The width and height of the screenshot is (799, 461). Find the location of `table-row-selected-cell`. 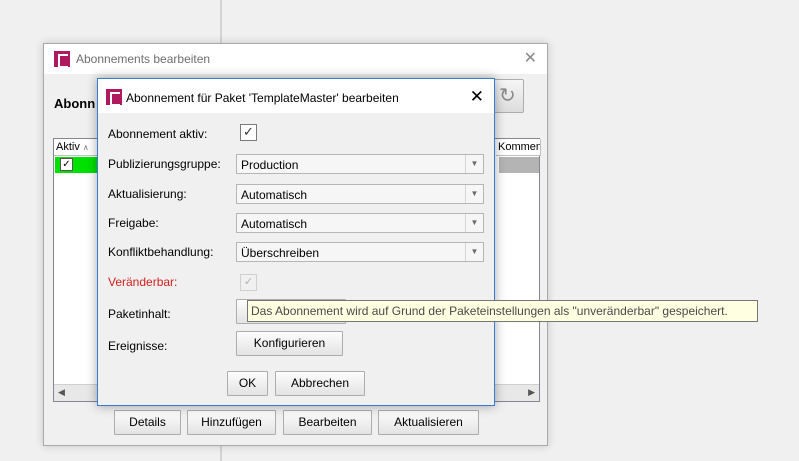

table-row-selected-cell is located at coordinates (519, 165).